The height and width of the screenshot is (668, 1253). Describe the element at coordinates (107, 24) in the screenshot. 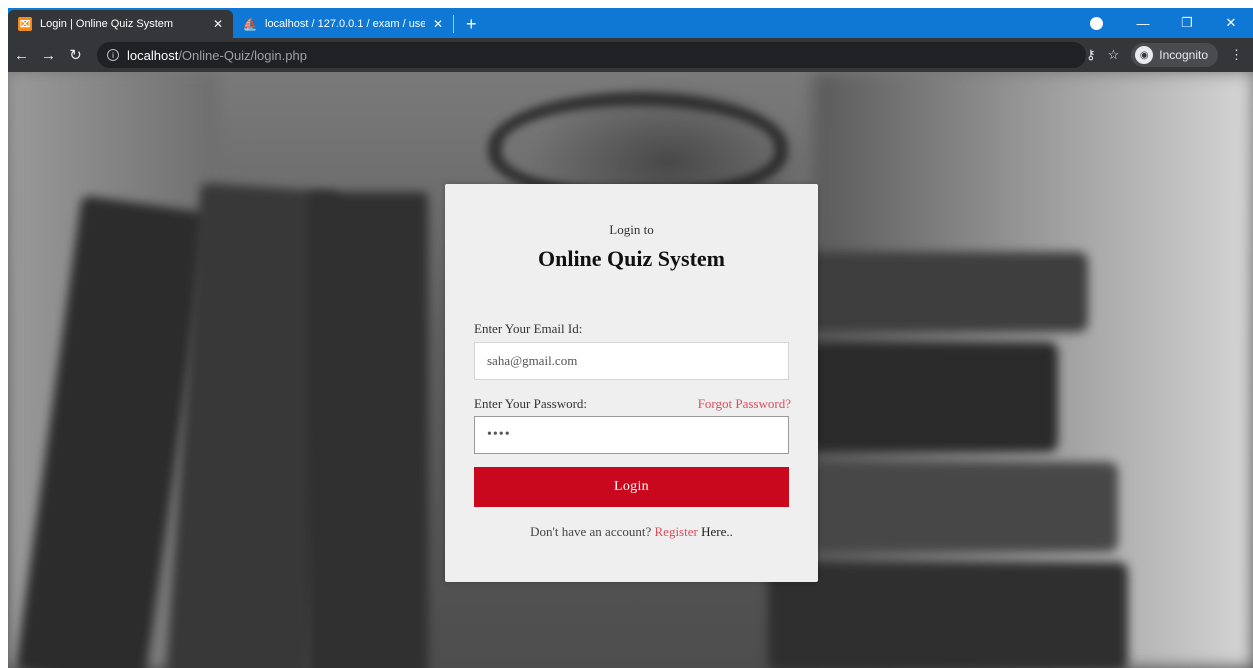

I see `tab-title: Login | Online Quiz System` at that location.